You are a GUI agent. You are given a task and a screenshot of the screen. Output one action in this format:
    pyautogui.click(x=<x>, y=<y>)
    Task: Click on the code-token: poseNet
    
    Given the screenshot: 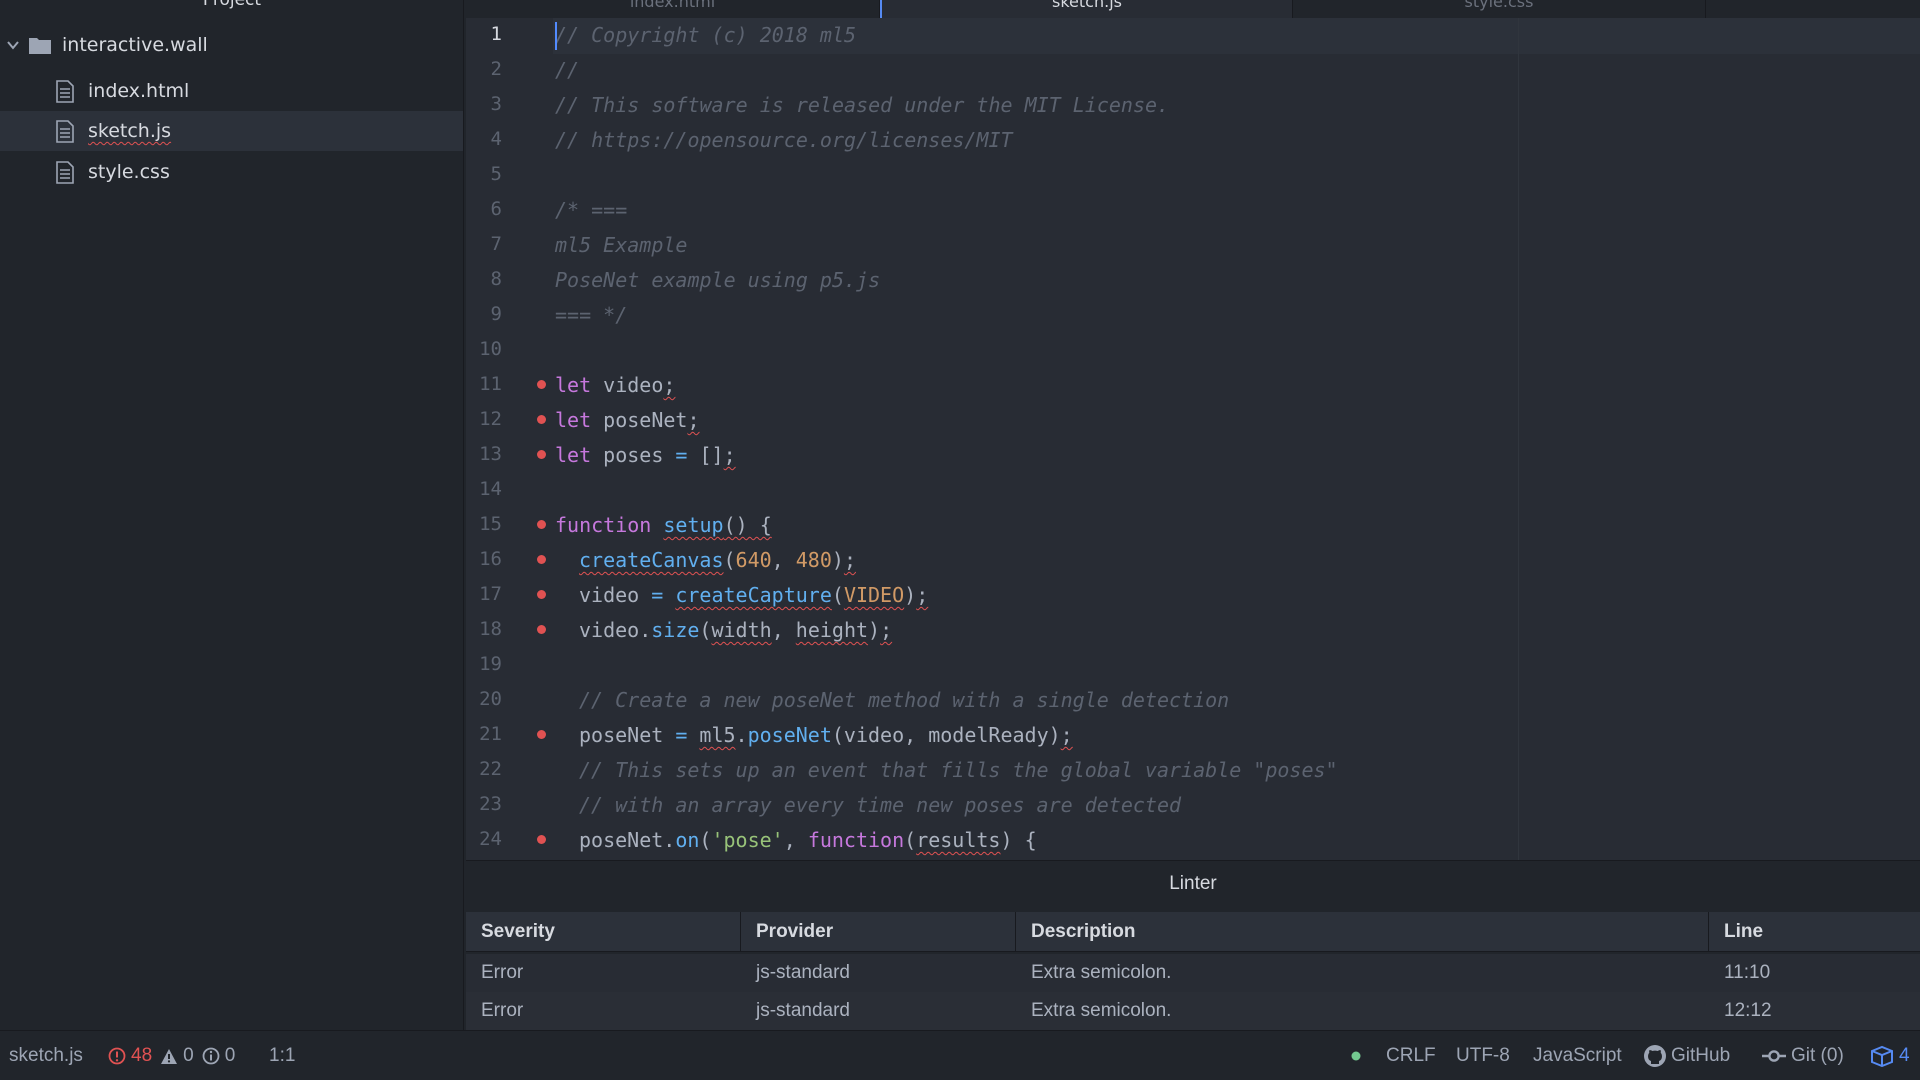 What is the action you would take?
    pyautogui.click(x=789, y=735)
    